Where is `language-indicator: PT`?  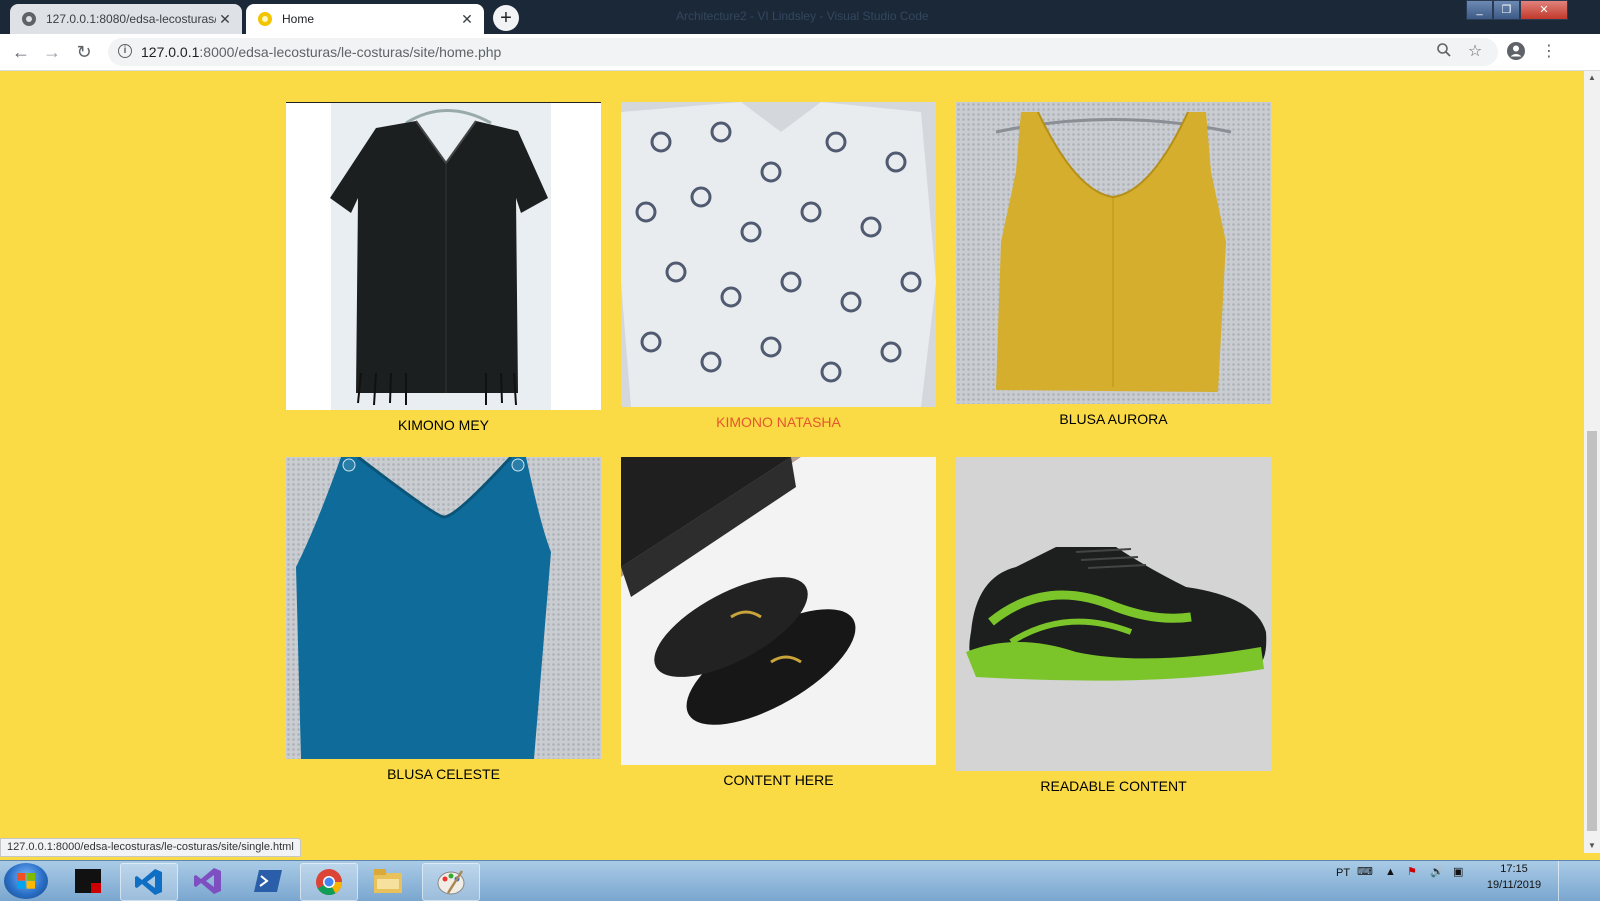 language-indicator: PT is located at coordinates (1343, 873).